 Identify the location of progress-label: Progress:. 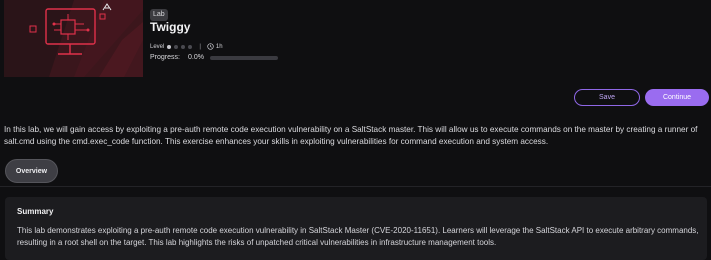
(165, 57).